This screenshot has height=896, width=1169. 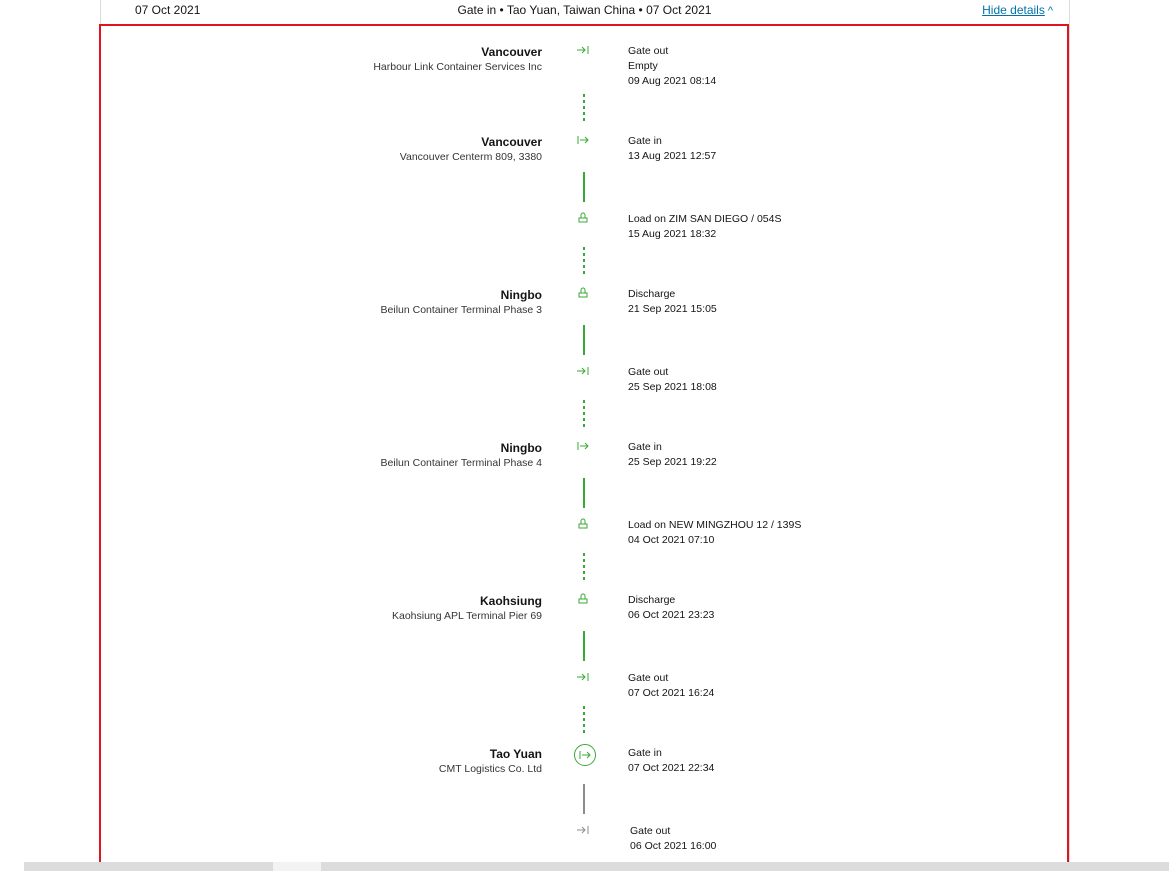 What do you see at coordinates (392, 608) in the screenshot?
I see `step-location: Kaohsiung Kaohsiung APL Terminal Pier 69` at bounding box center [392, 608].